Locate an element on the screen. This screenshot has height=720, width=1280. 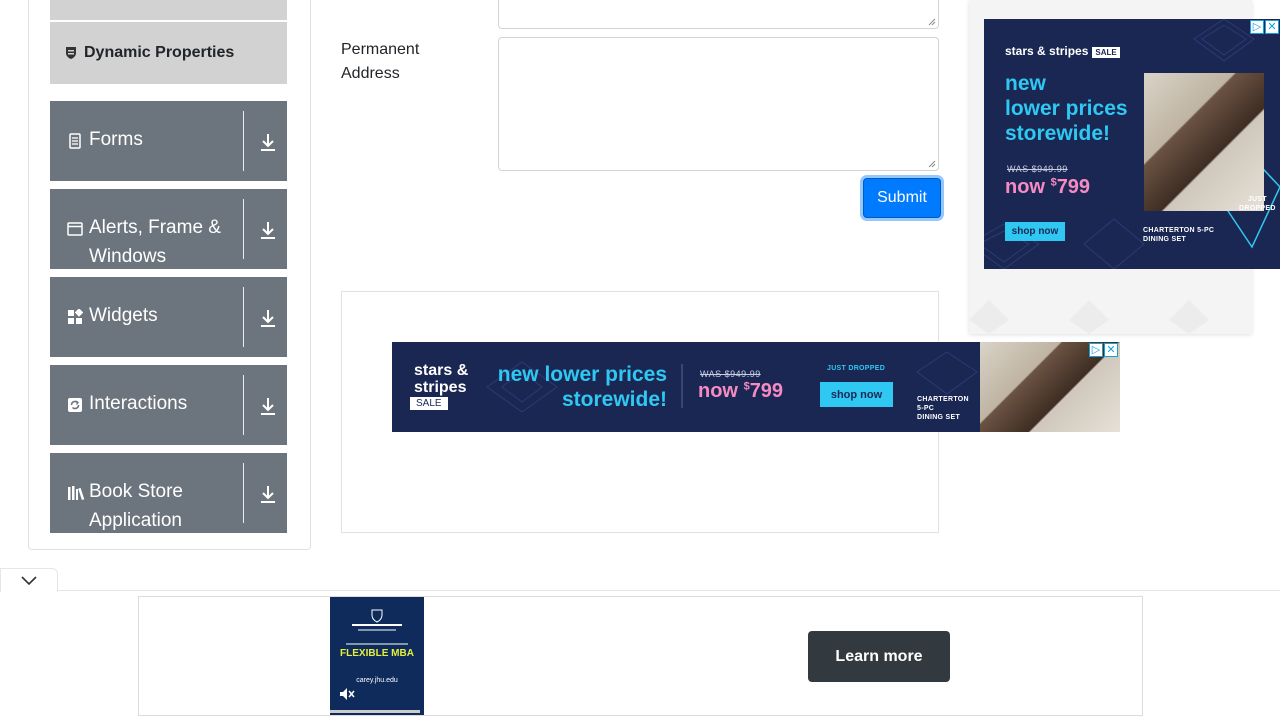
group-header-interactions: Interactions is located at coordinates (168, 405).